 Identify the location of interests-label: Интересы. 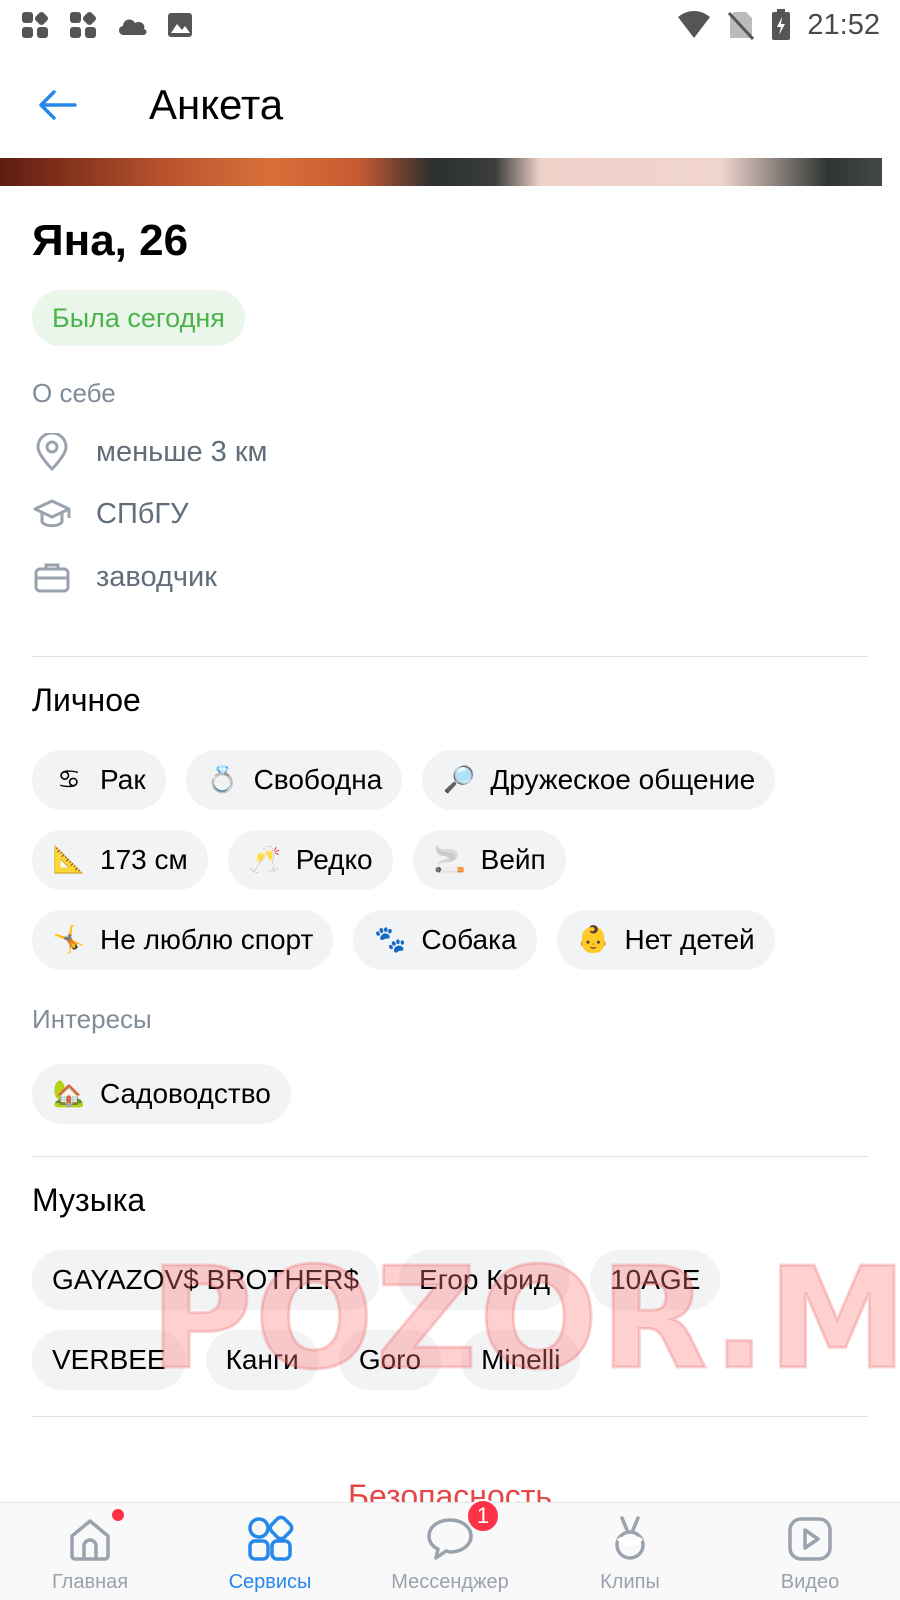
(92, 1019).